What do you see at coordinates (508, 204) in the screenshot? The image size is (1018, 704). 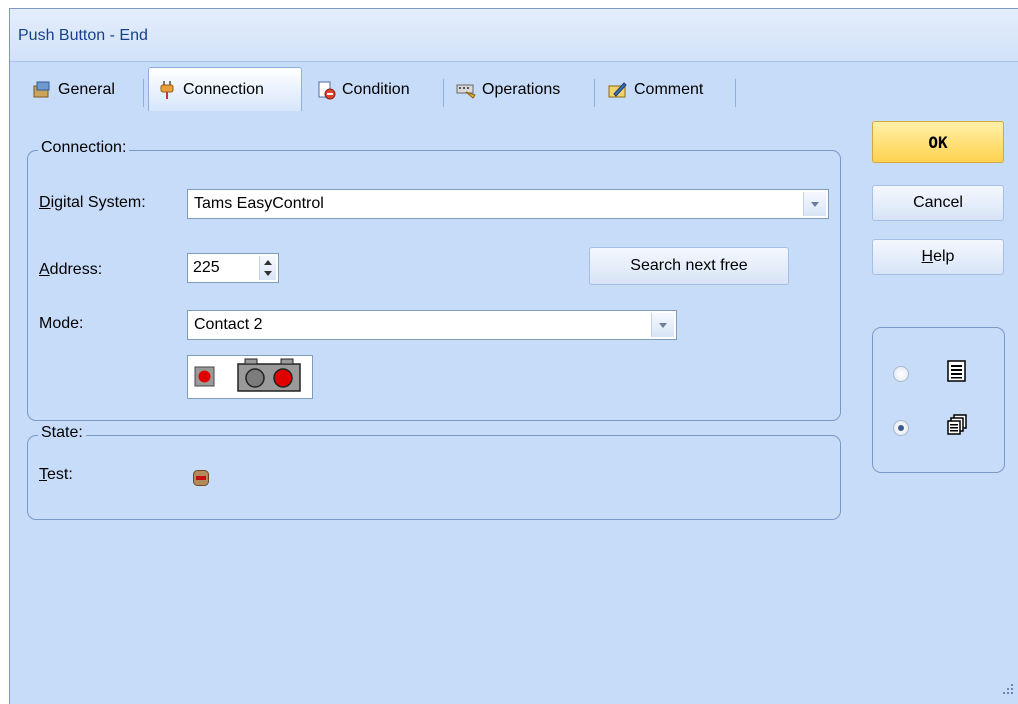 I see `digital-system-select: Tams EasyControl` at bounding box center [508, 204].